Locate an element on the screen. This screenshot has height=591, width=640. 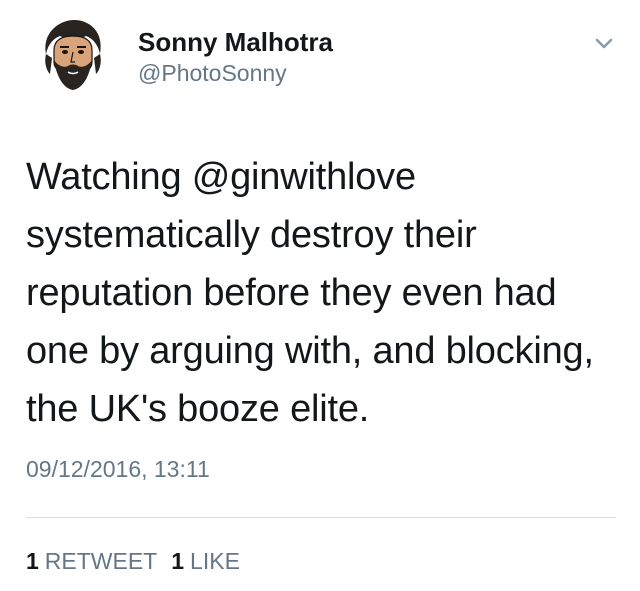
tweet-text-line: the UK's booze elite. is located at coordinates (198, 409).